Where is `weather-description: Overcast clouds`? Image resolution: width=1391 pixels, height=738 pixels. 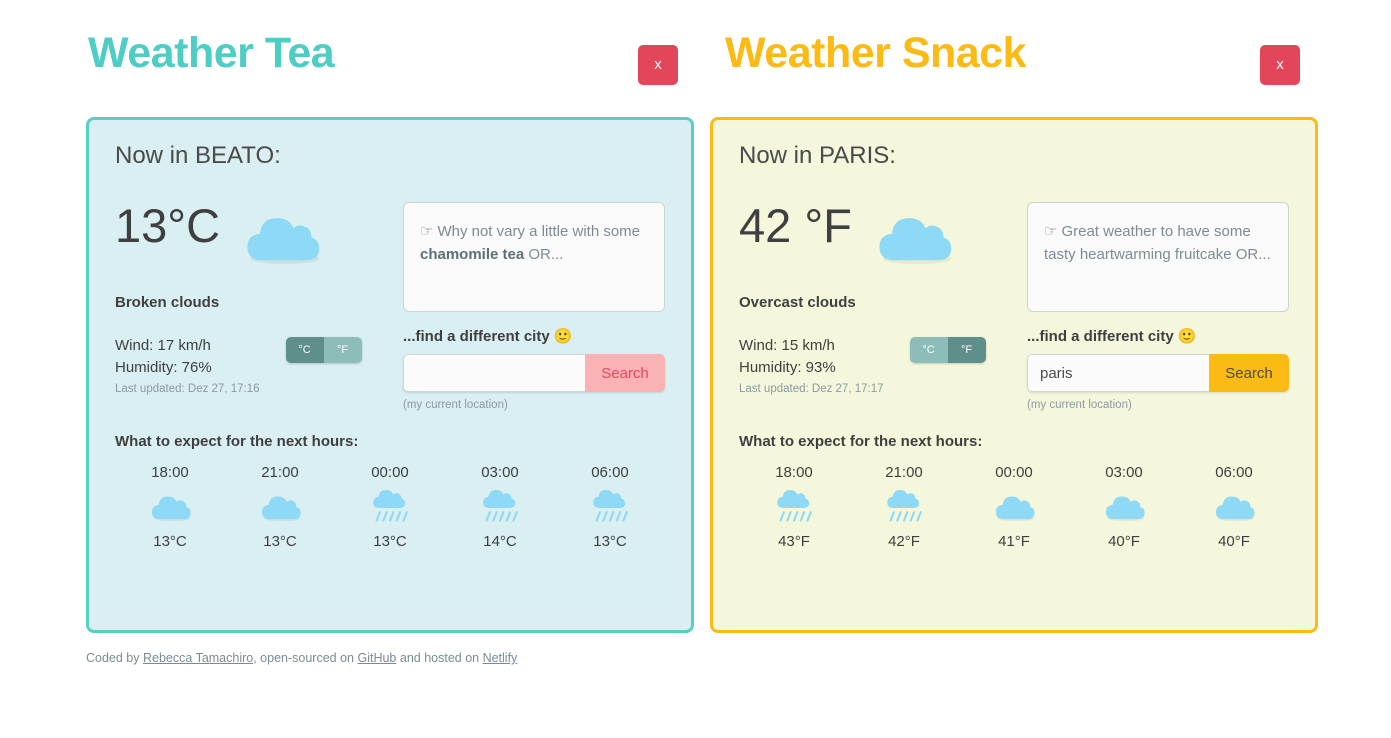 weather-description: Overcast clouds is located at coordinates (797, 302).